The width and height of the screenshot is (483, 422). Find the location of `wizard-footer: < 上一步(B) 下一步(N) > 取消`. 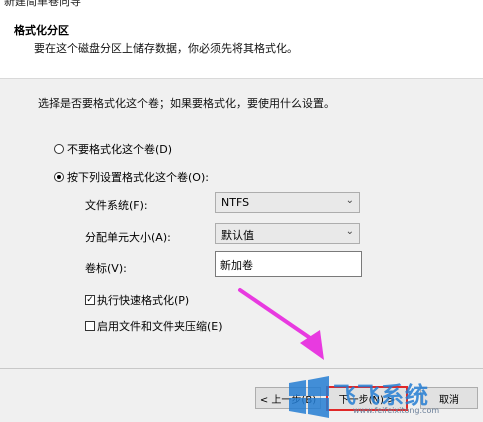

wizard-footer: < 上一步(B) 下一步(N) > 取消 is located at coordinates (241, 395).